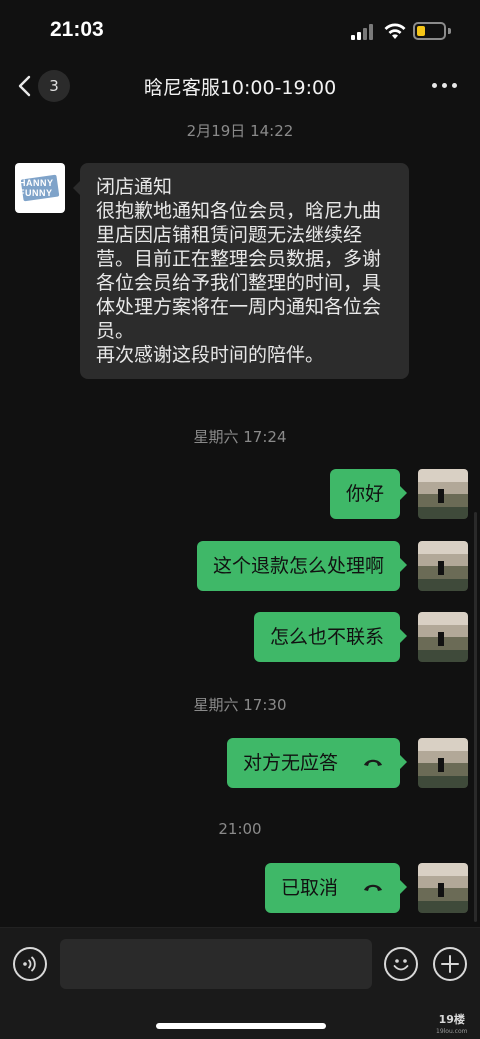 The image size is (480, 1039). I want to click on watermark-subtext: 19lou.com, so click(452, 1031).